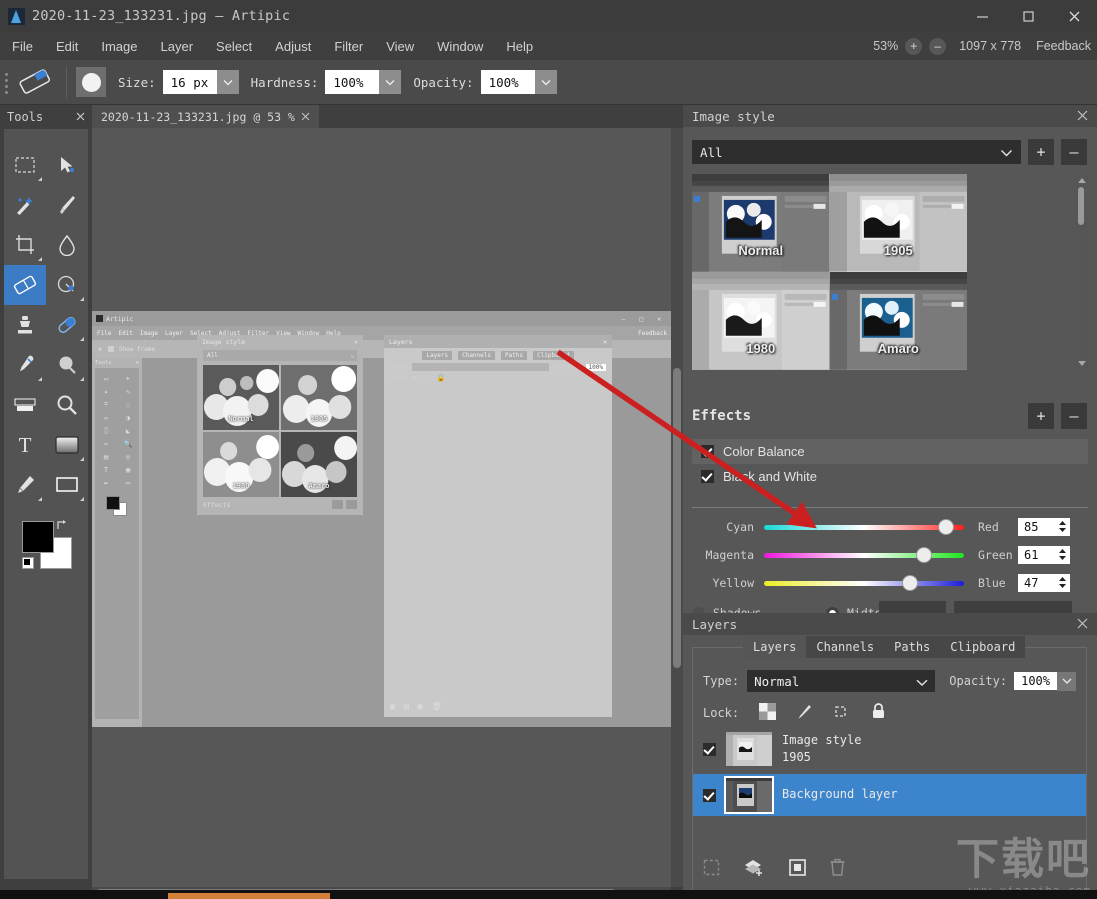 The image size is (1097, 899). What do you see at coordinates (293, 46) in the screenshot?
I see `menu-adjust: Adjust` at bounding box center [293, 46].